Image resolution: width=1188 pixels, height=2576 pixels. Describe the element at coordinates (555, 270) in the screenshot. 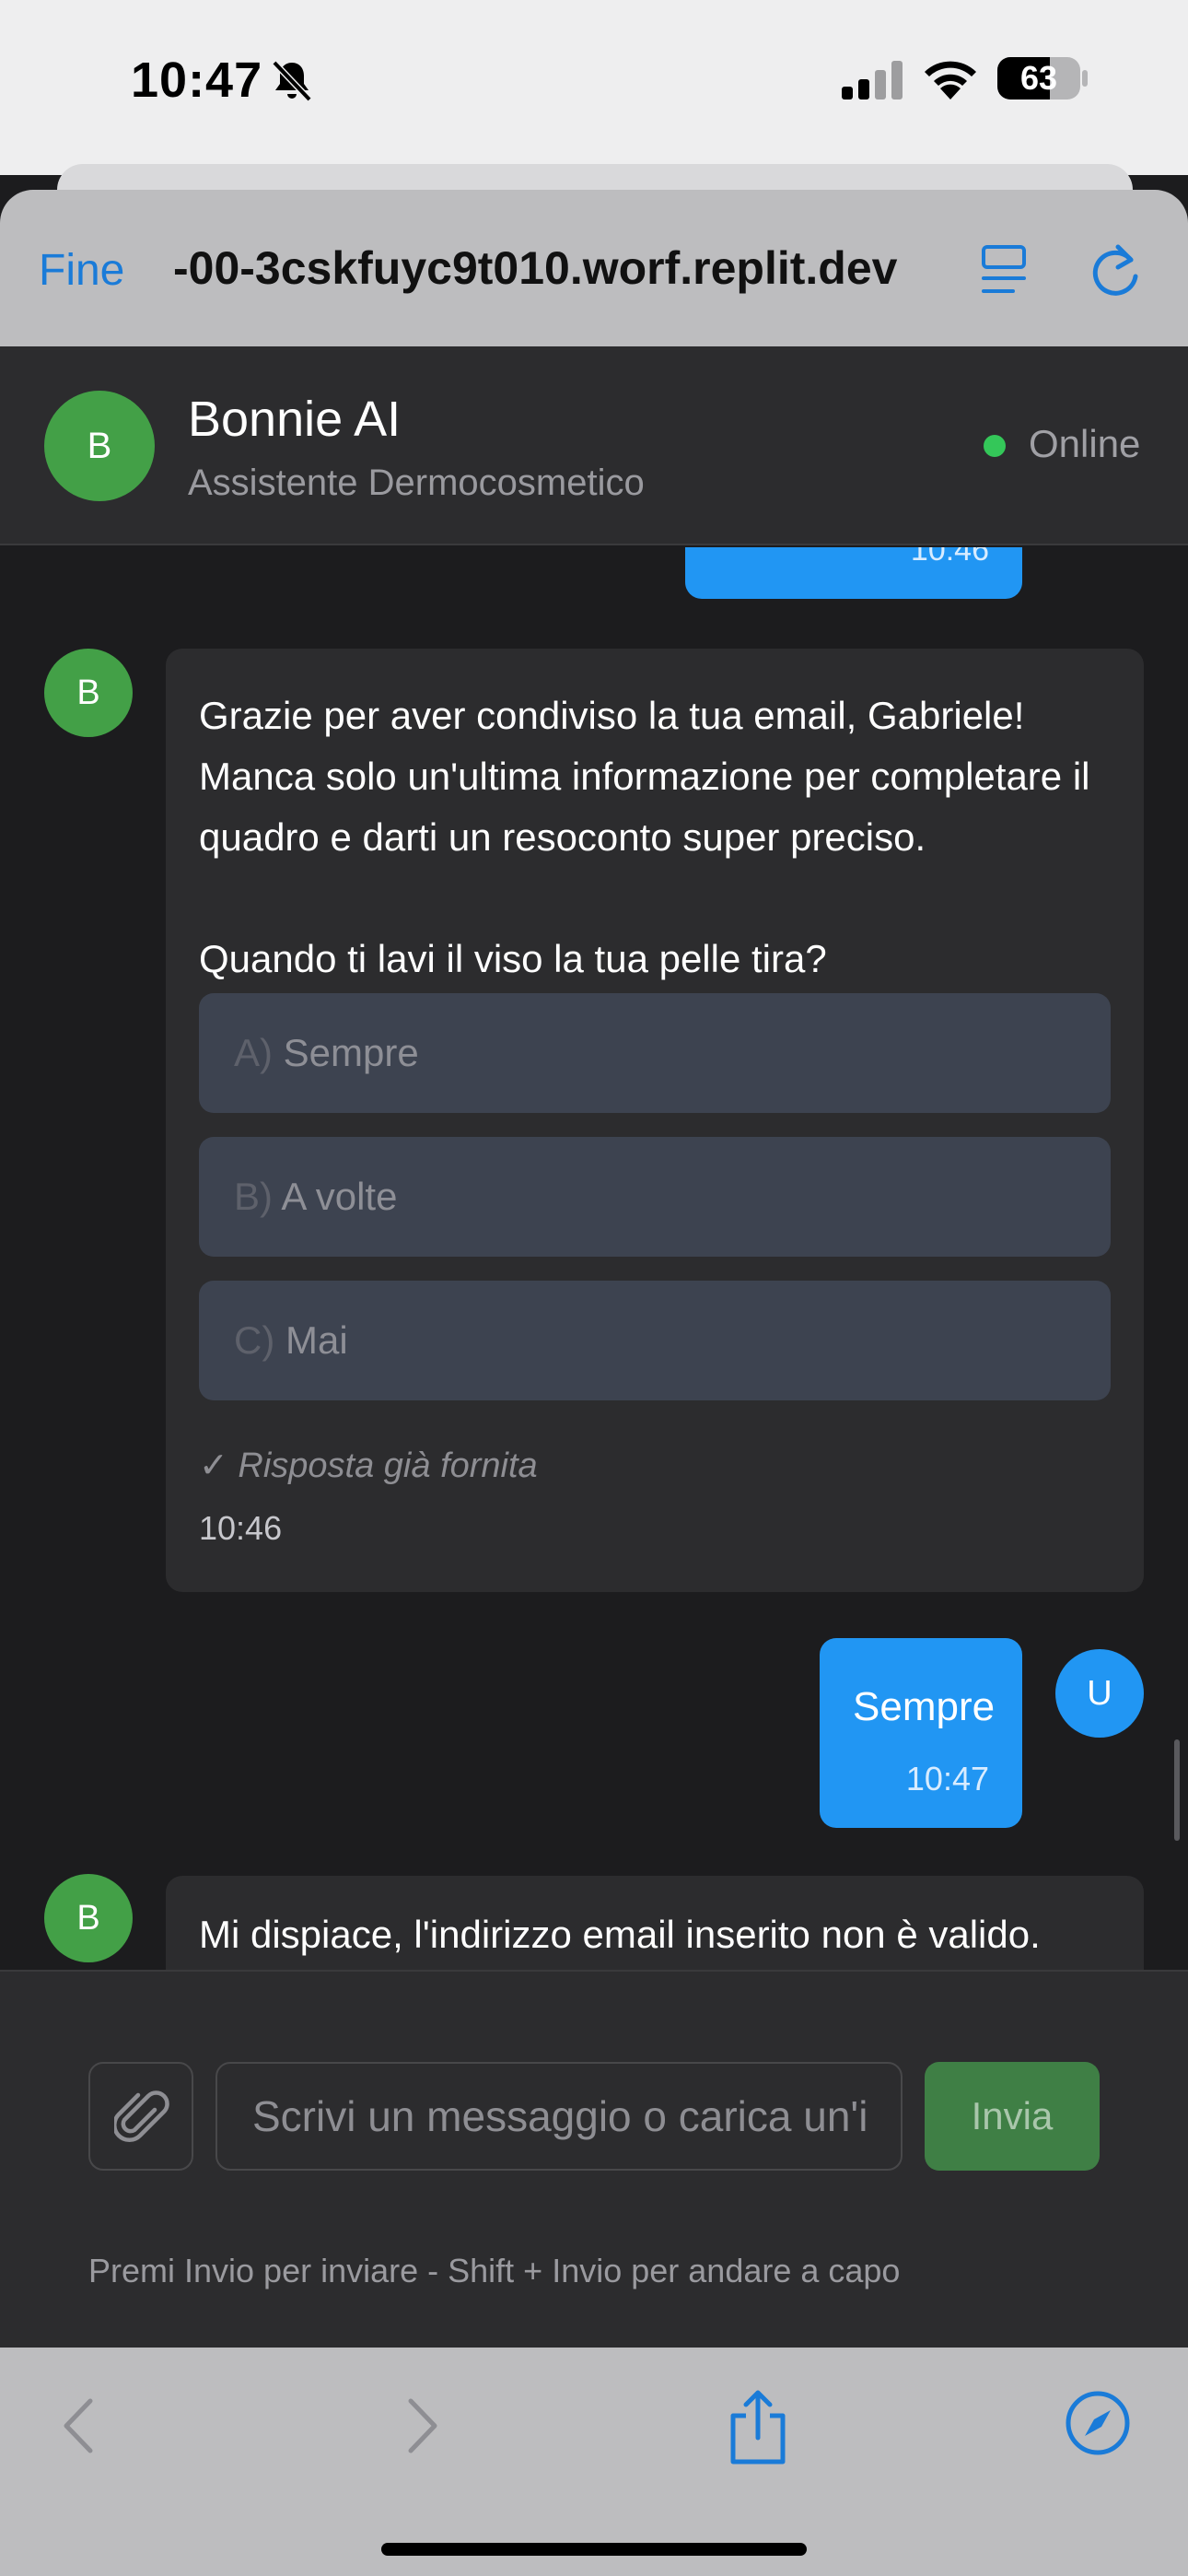

I see `url-field: -00-3cskfuyc9t010.worf.replit.dev` at that location.